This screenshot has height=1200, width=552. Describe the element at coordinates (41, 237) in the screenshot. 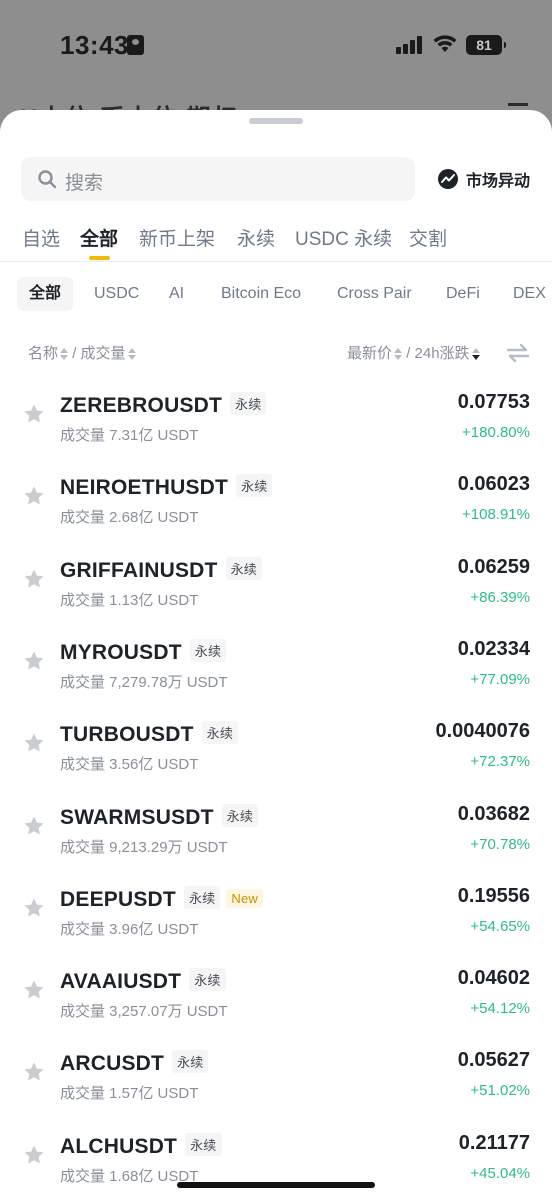

I see `tab-favorites: 自选` at that location.